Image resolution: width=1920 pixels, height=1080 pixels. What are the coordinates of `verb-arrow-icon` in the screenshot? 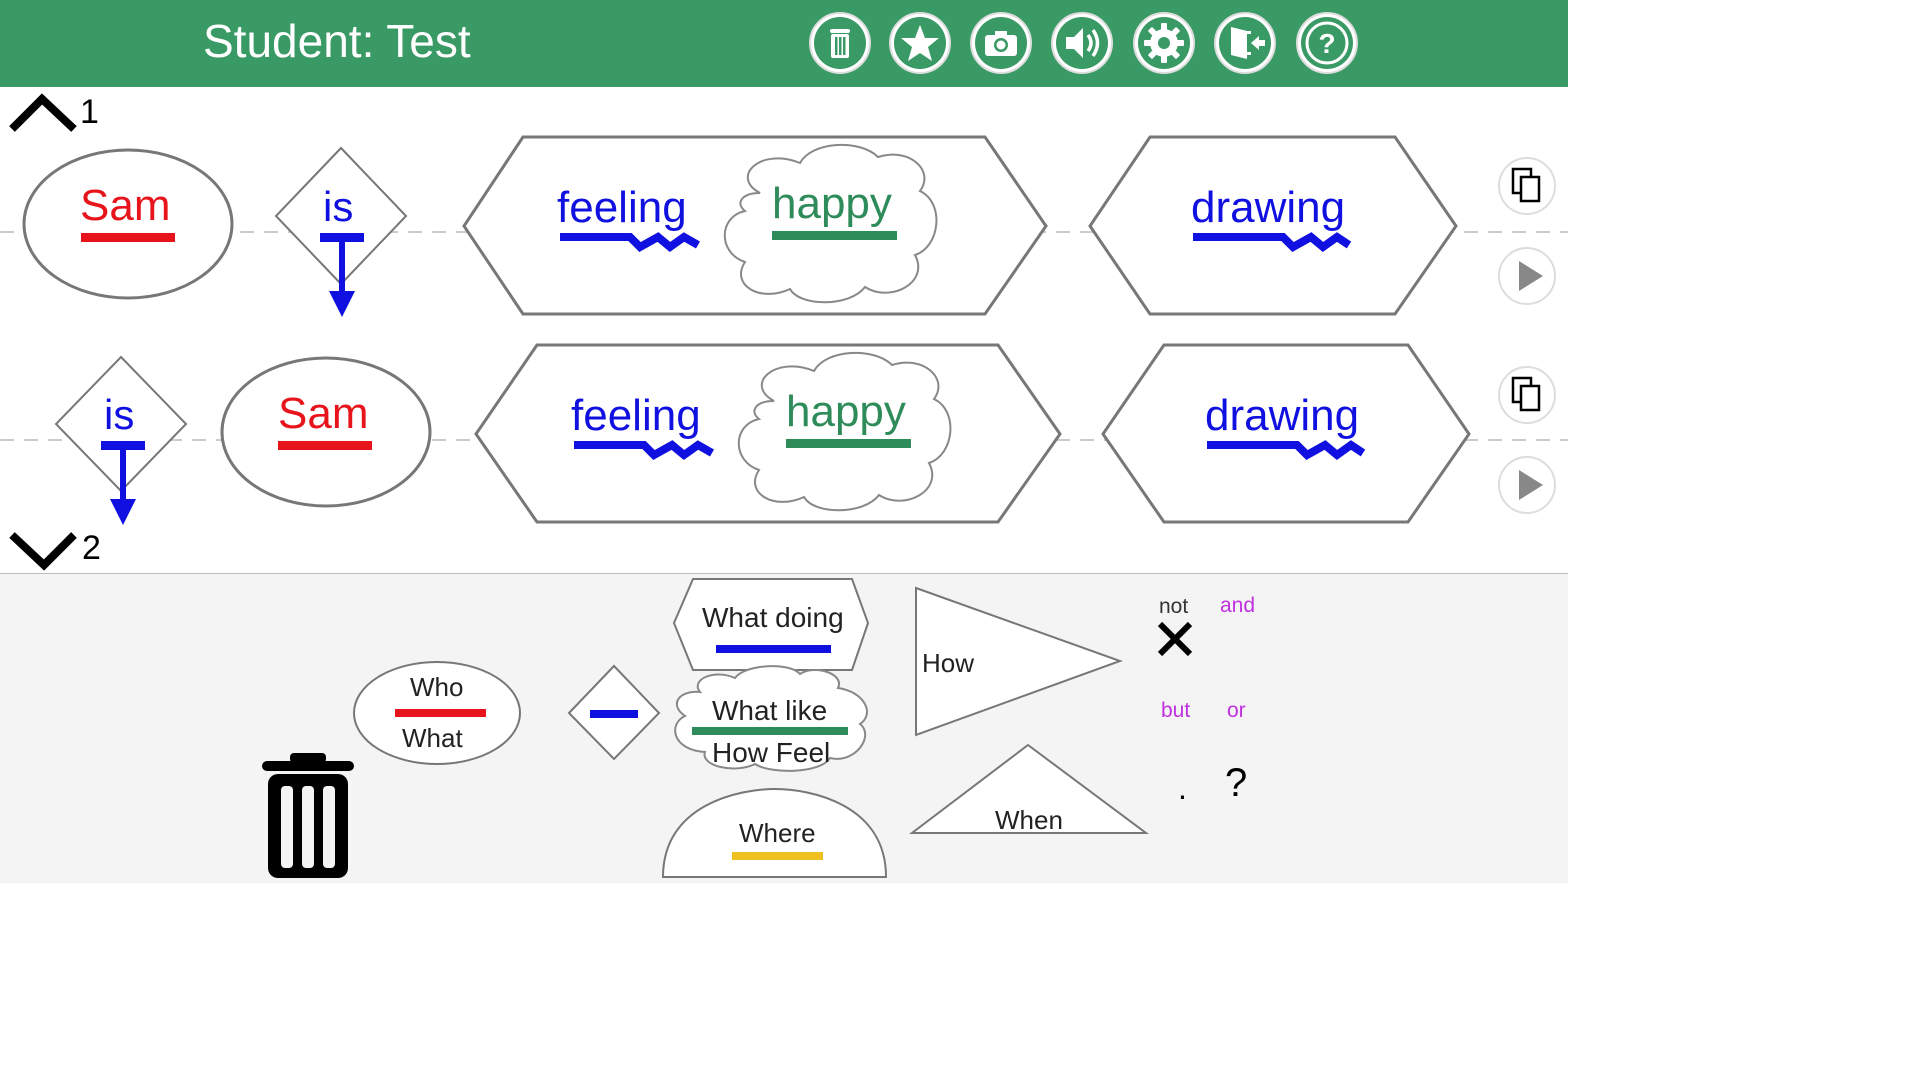 It's located at (342, 275).